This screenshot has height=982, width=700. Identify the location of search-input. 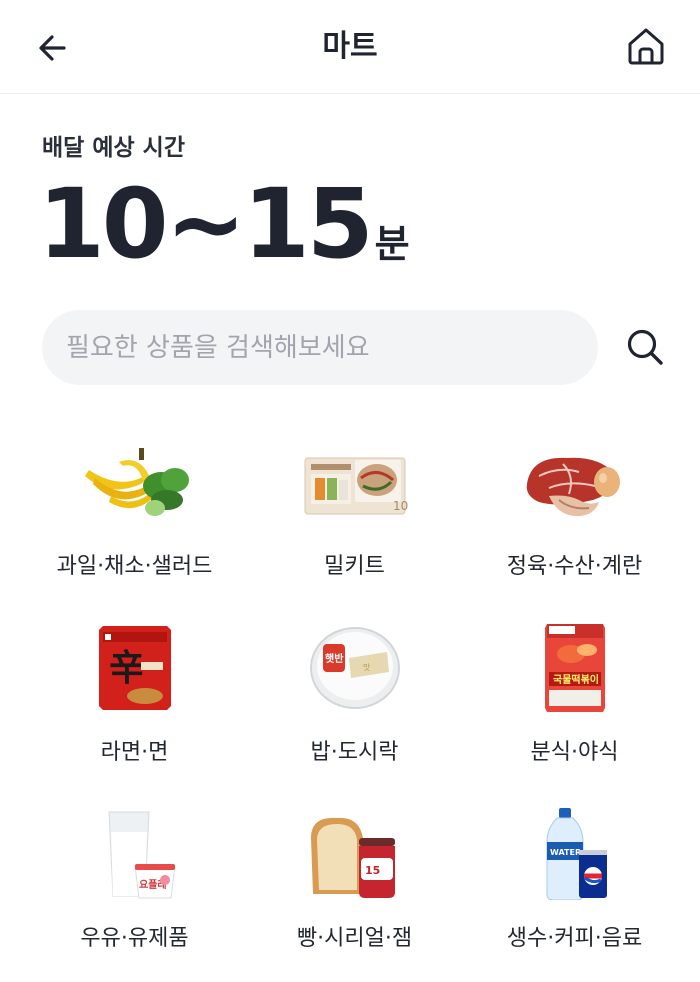
(320, 347).